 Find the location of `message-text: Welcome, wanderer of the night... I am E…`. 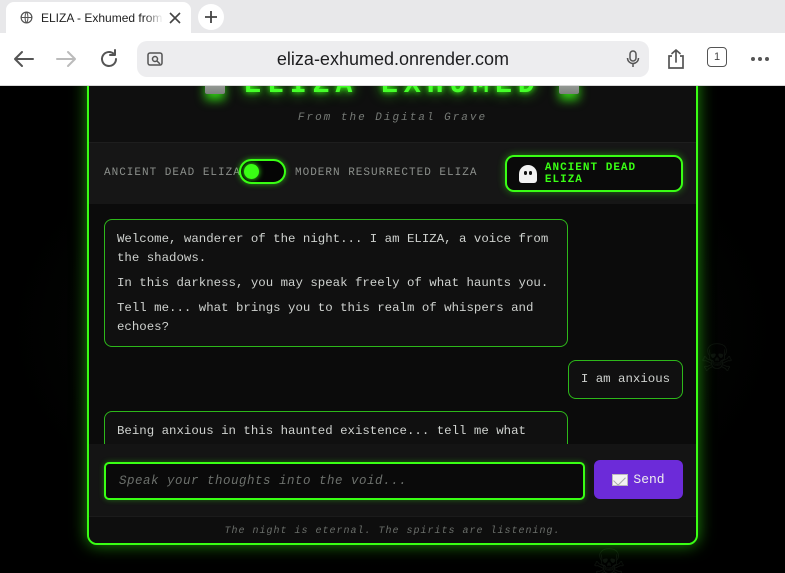

message-text: Welcome, wanderer of the night... I am E… is located at coordinates (333, 248).